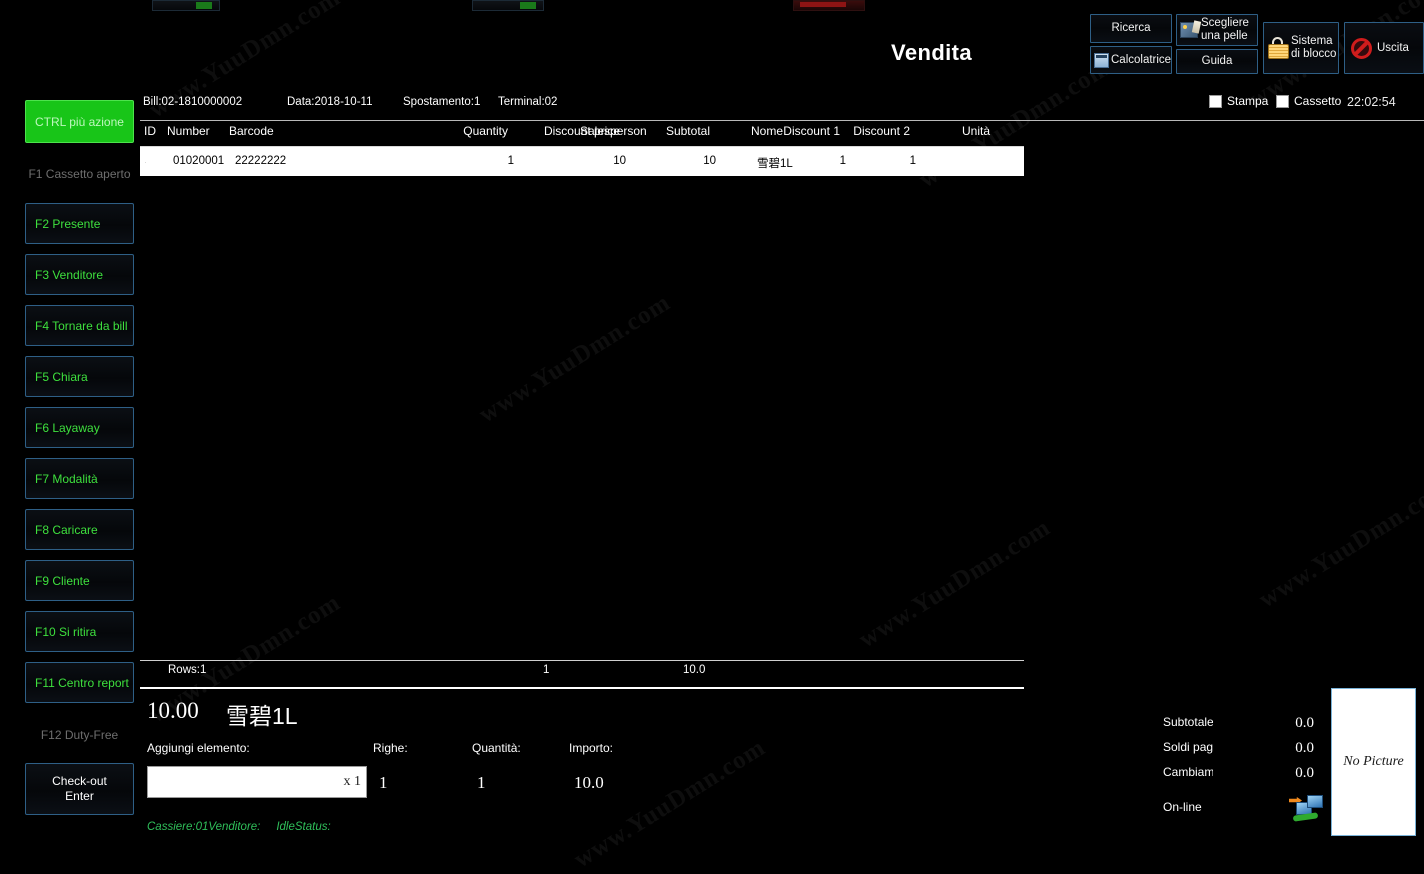  Describe the element at coordinates (1189, 30) in the screenshot. I see `palette-icon` at that location.